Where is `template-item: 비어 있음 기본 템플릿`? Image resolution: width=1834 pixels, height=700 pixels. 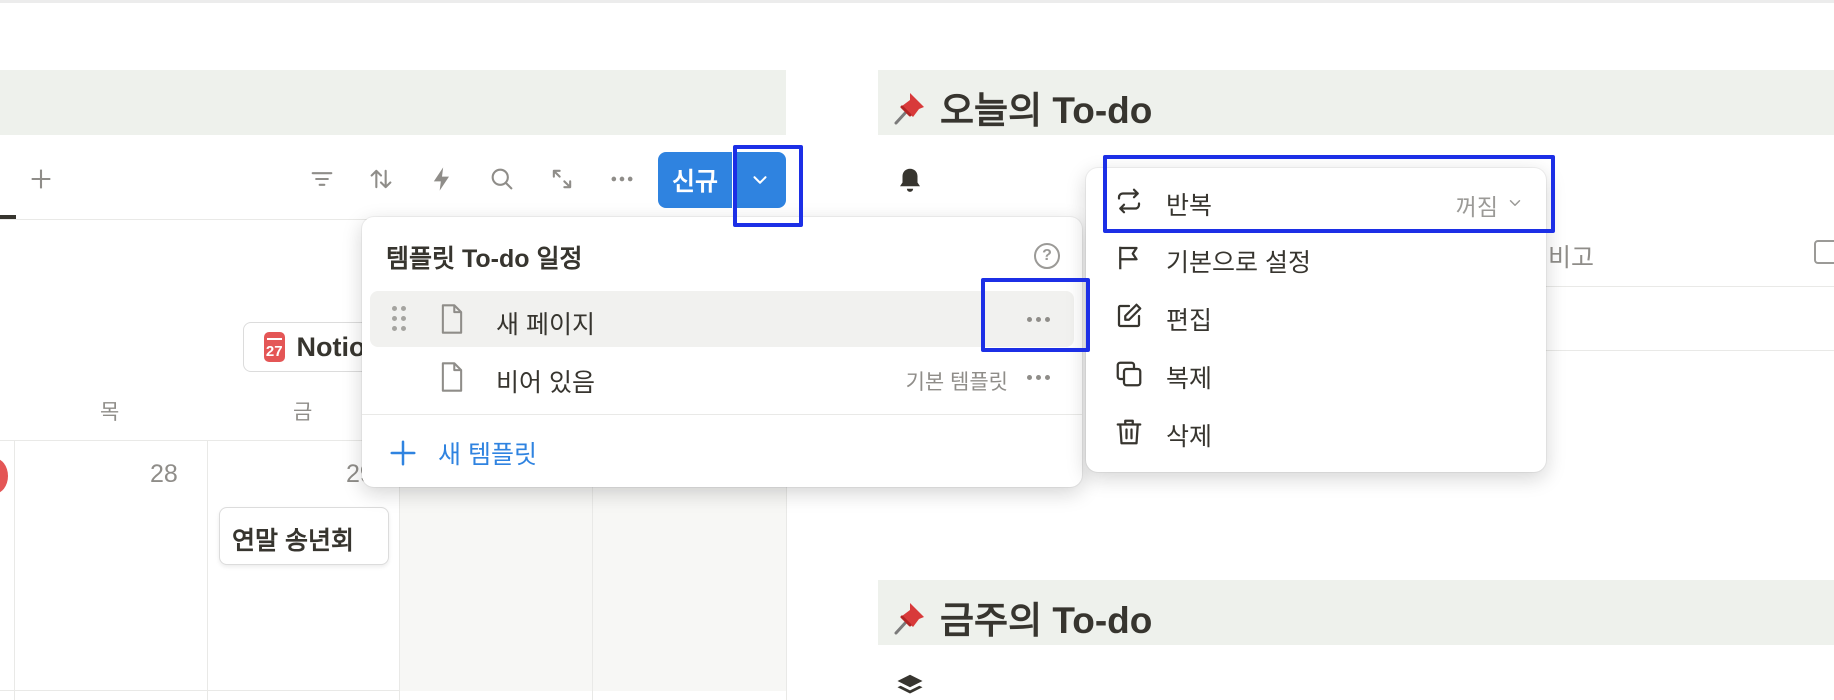 template-item: 비어 있음 기본 템플릿 is located at coordinates (722, 377).